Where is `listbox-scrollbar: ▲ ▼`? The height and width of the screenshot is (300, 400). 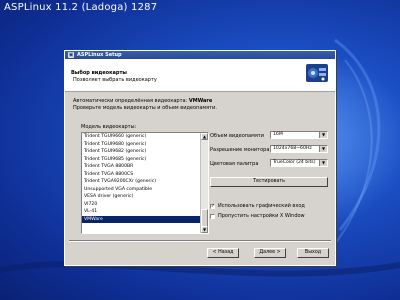 listbox-scrollbar: ▲ ▼ is located at coordinates (204, 183).